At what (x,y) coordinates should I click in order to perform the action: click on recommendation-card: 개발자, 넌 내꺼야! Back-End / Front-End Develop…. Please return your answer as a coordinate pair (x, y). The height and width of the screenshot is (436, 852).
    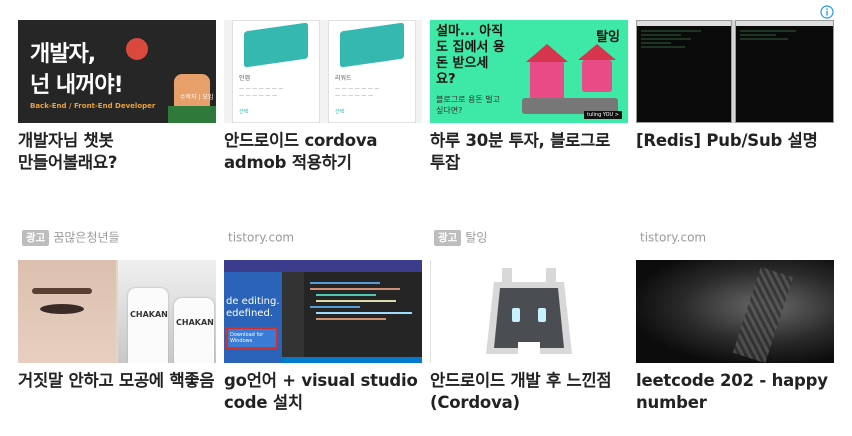
    Looking at the image, I should click on (117, 97).